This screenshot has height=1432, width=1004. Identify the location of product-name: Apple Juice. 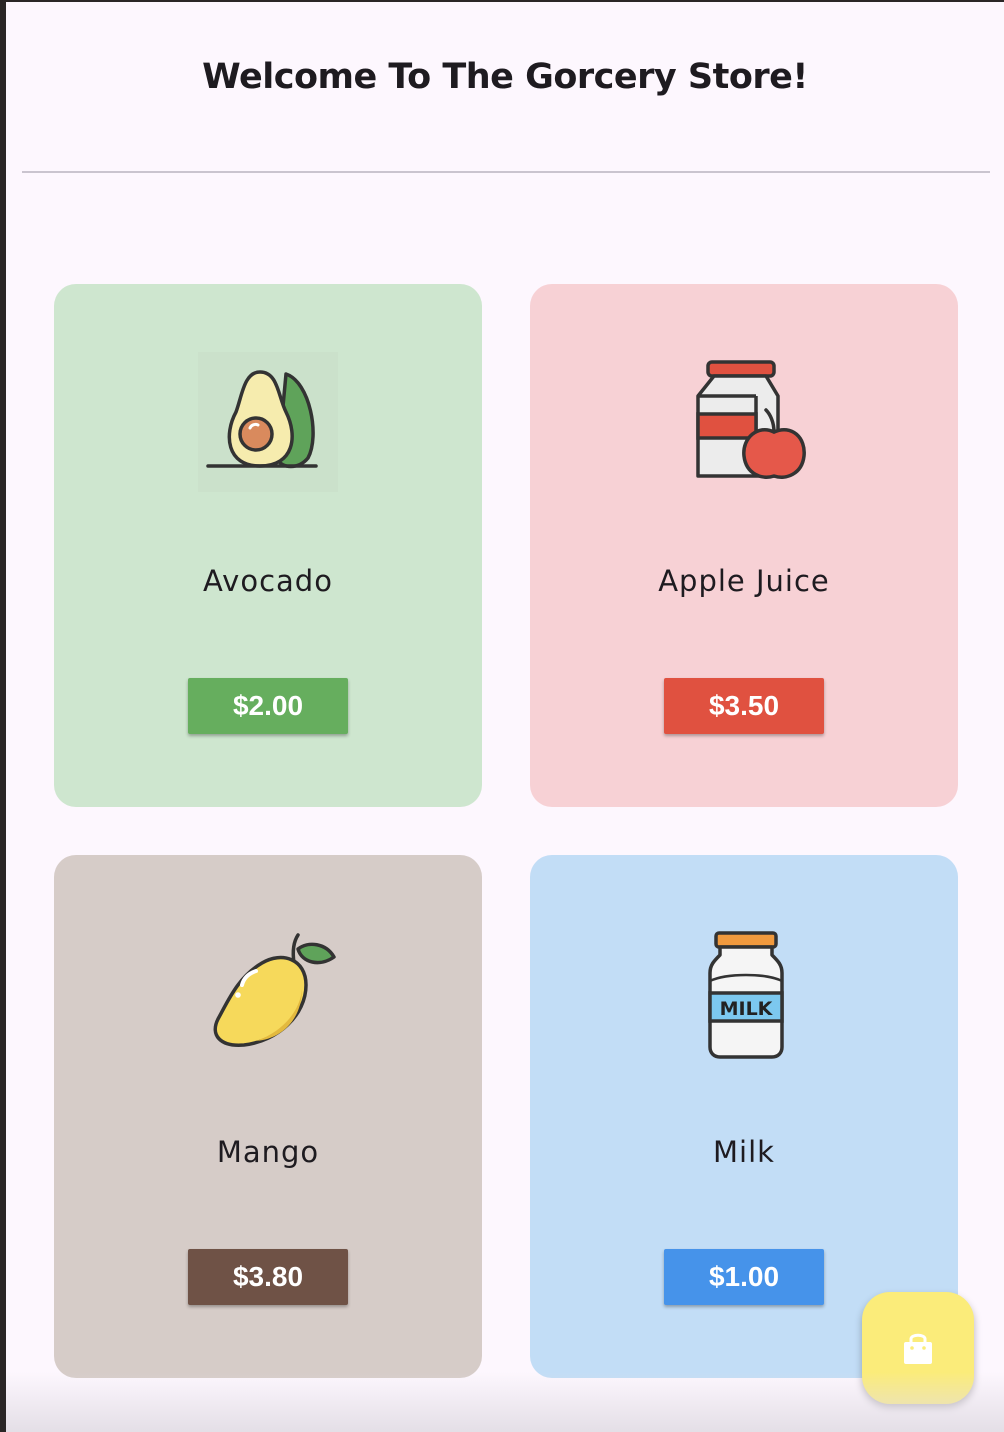
(744, 581).